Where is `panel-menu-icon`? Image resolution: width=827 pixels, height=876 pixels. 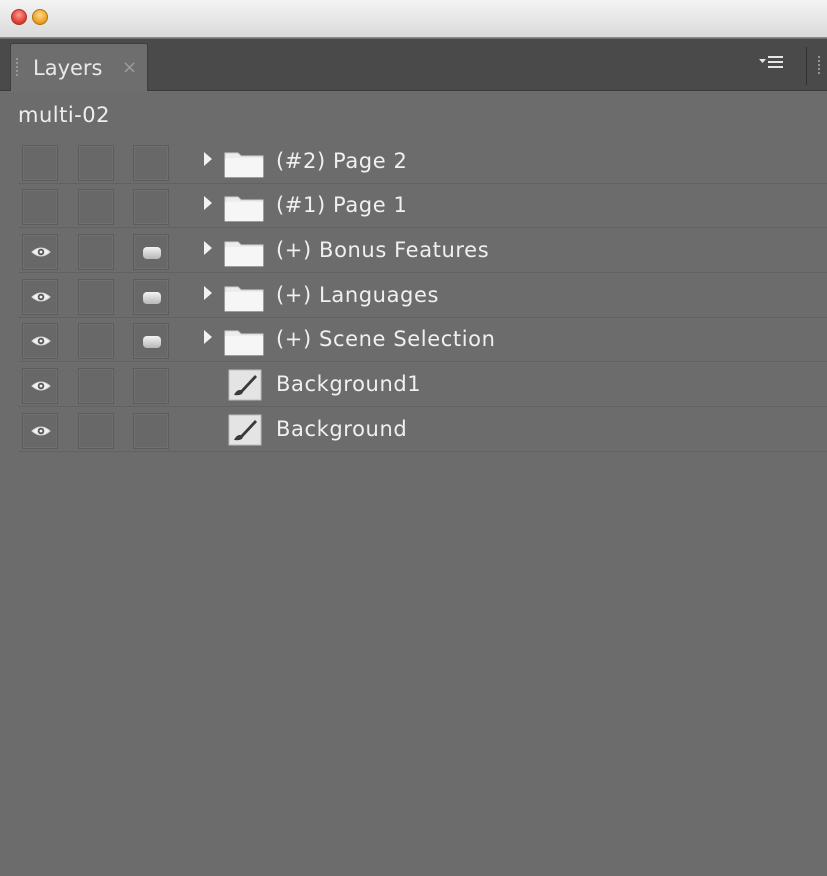 panel-menu-icon is located at coordinates (773, 64).